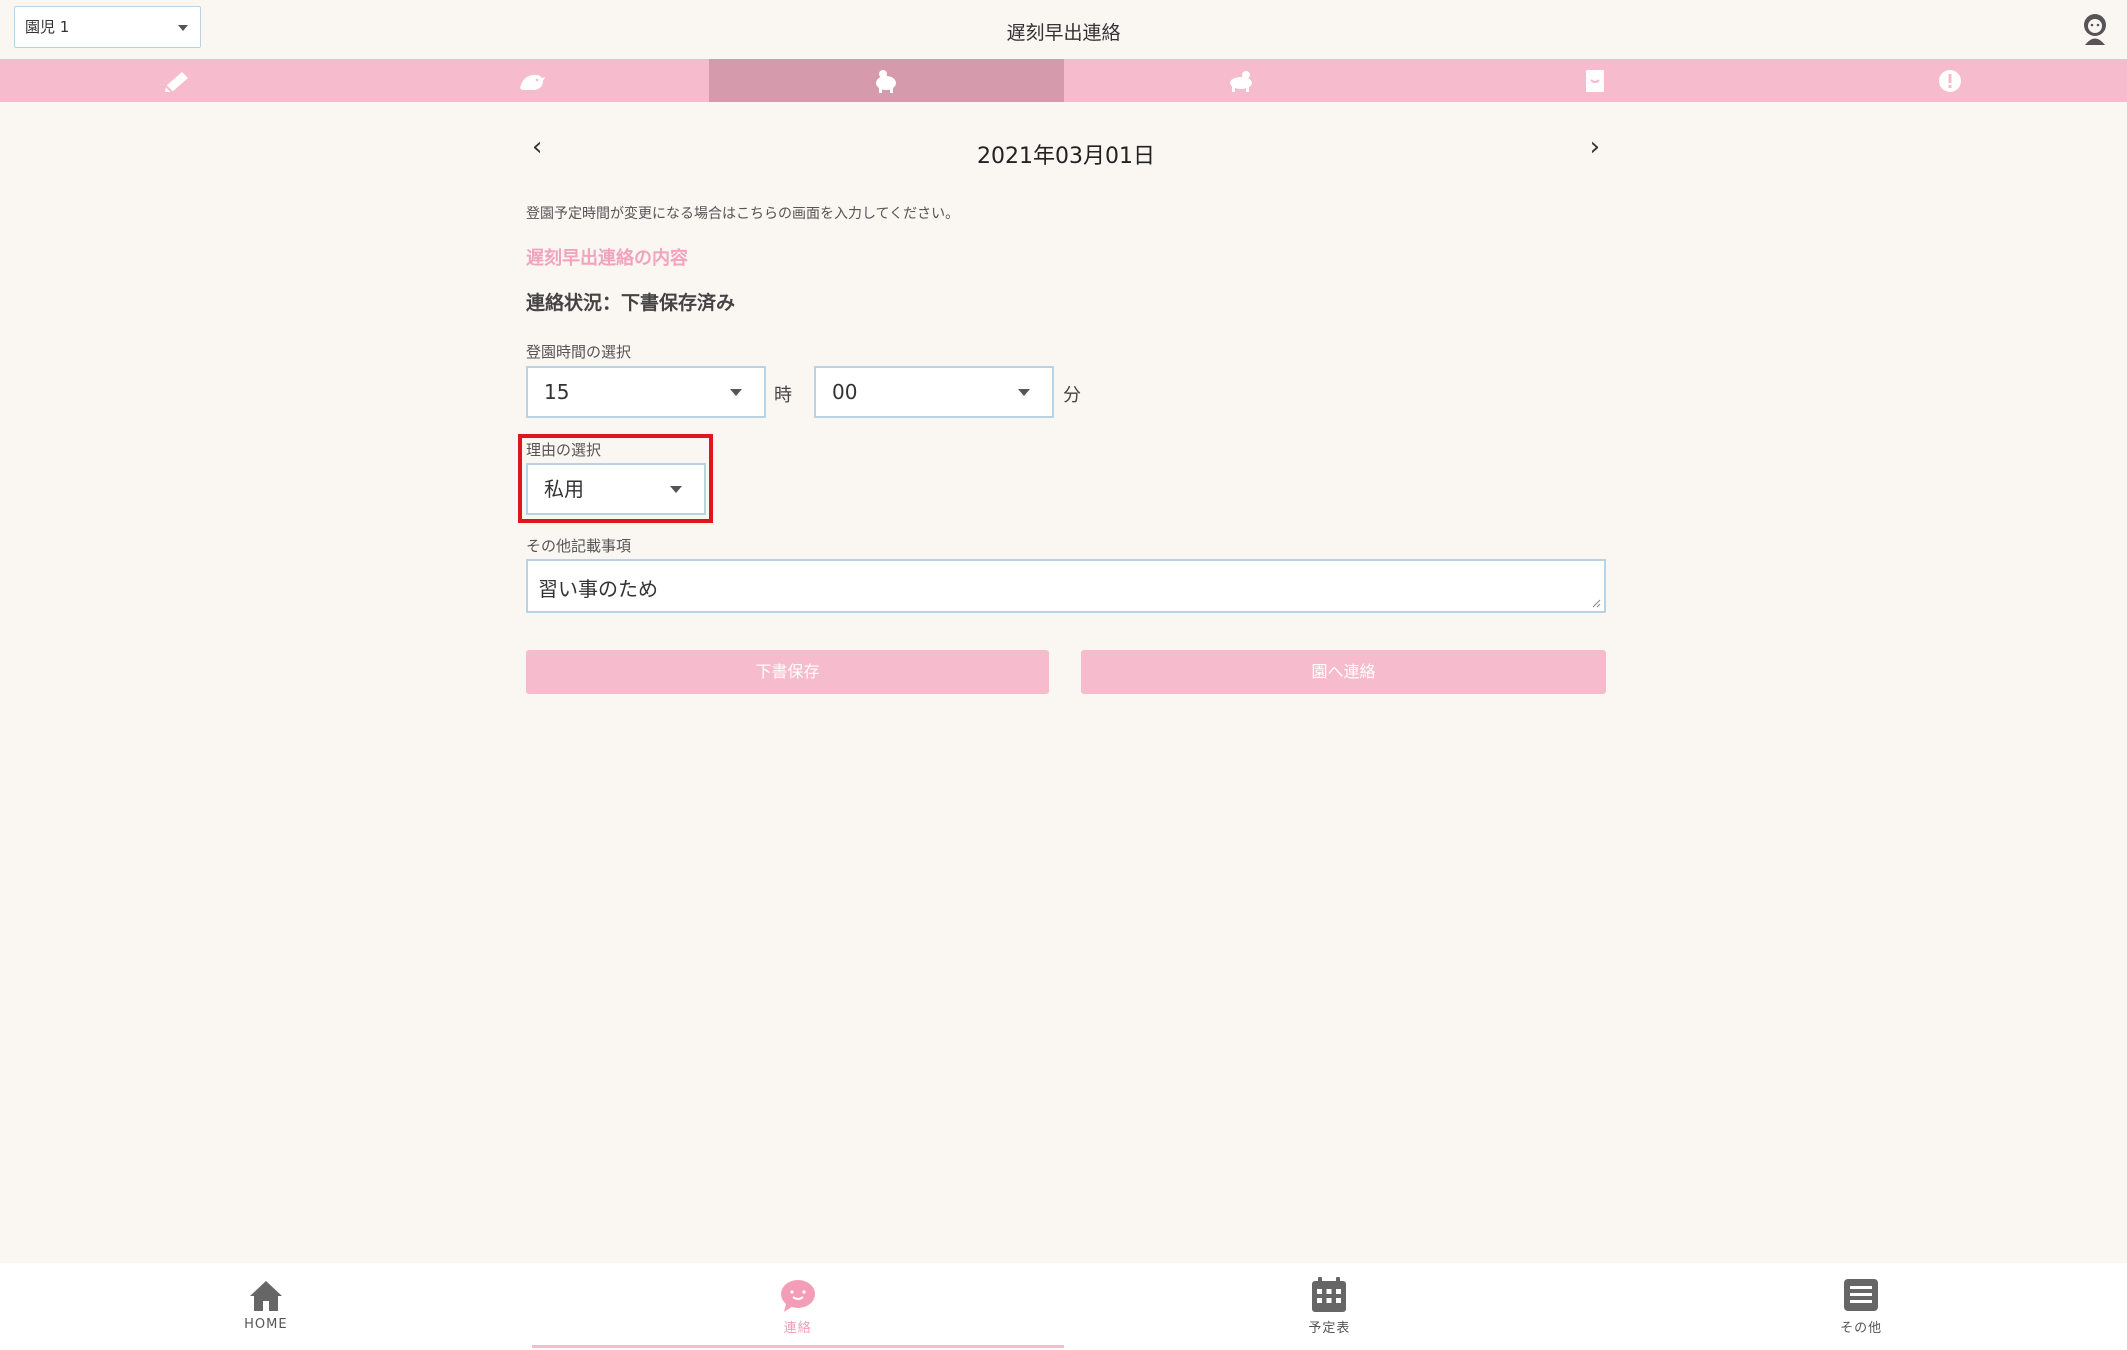 The height and width of the screenshot is (1350, 2127). What do you see at coordinates (616, 489) in the screenshot?
I see `reason-select: 私用` at bounding box center [616, 489].